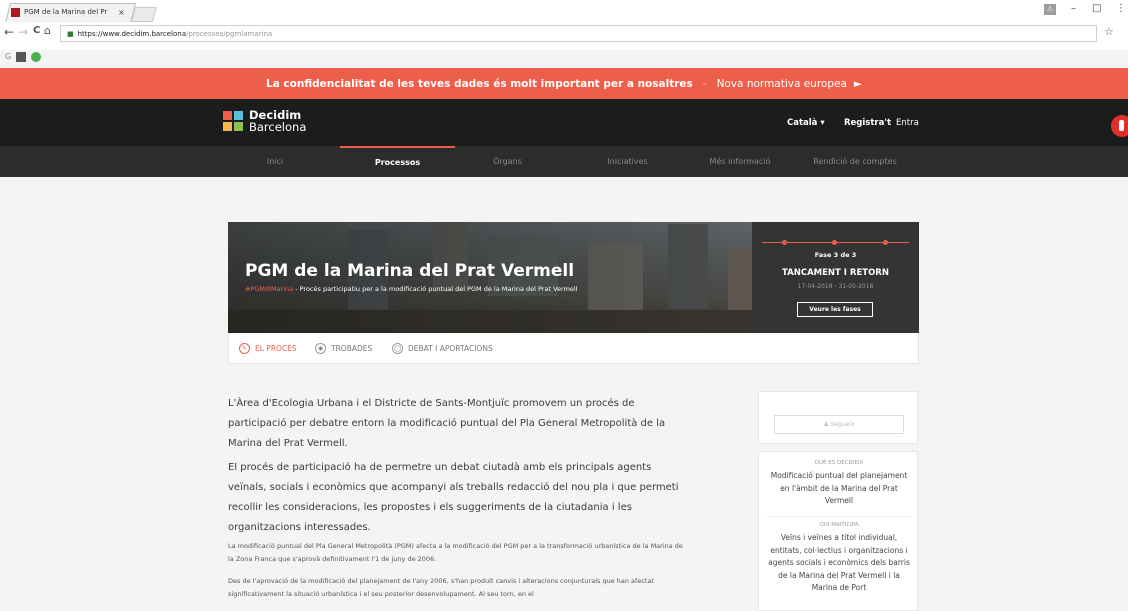  I want to click on menu-item-processos: Processos, so click(397, 162).